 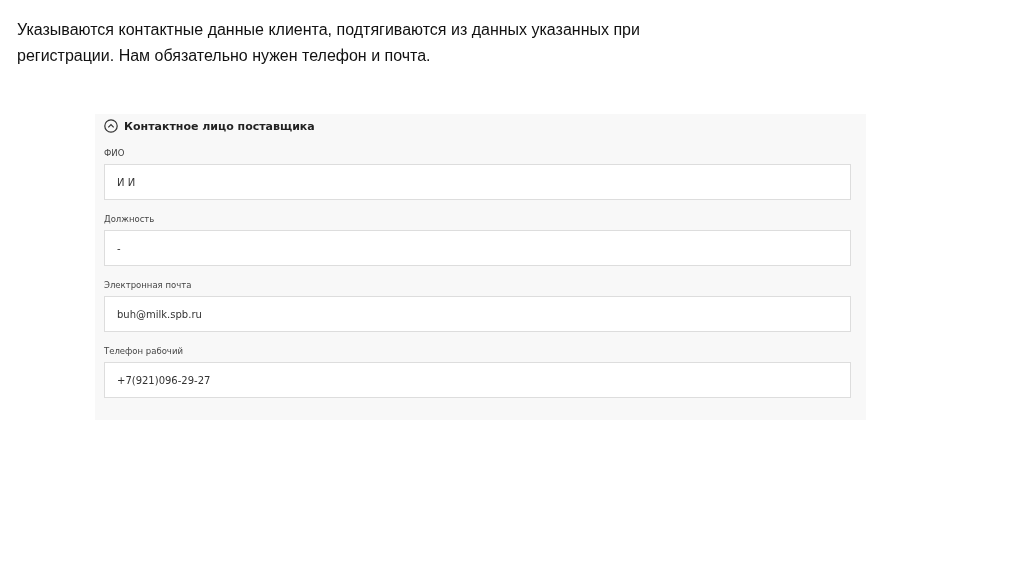 What do you see at coordinates (129, 219) in the screenshot?
I see `field-label: Должность` at bounding box center [129, 219].